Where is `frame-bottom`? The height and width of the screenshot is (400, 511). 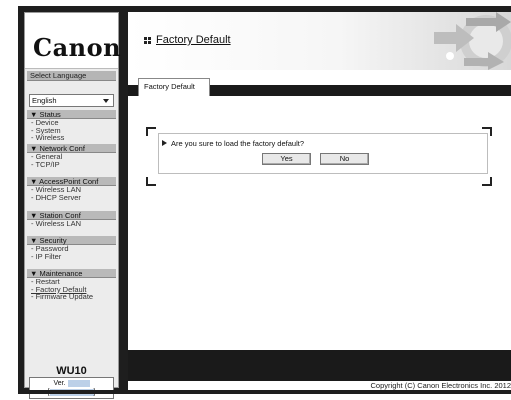
frame-bottom is located at coordinates (264, 392).